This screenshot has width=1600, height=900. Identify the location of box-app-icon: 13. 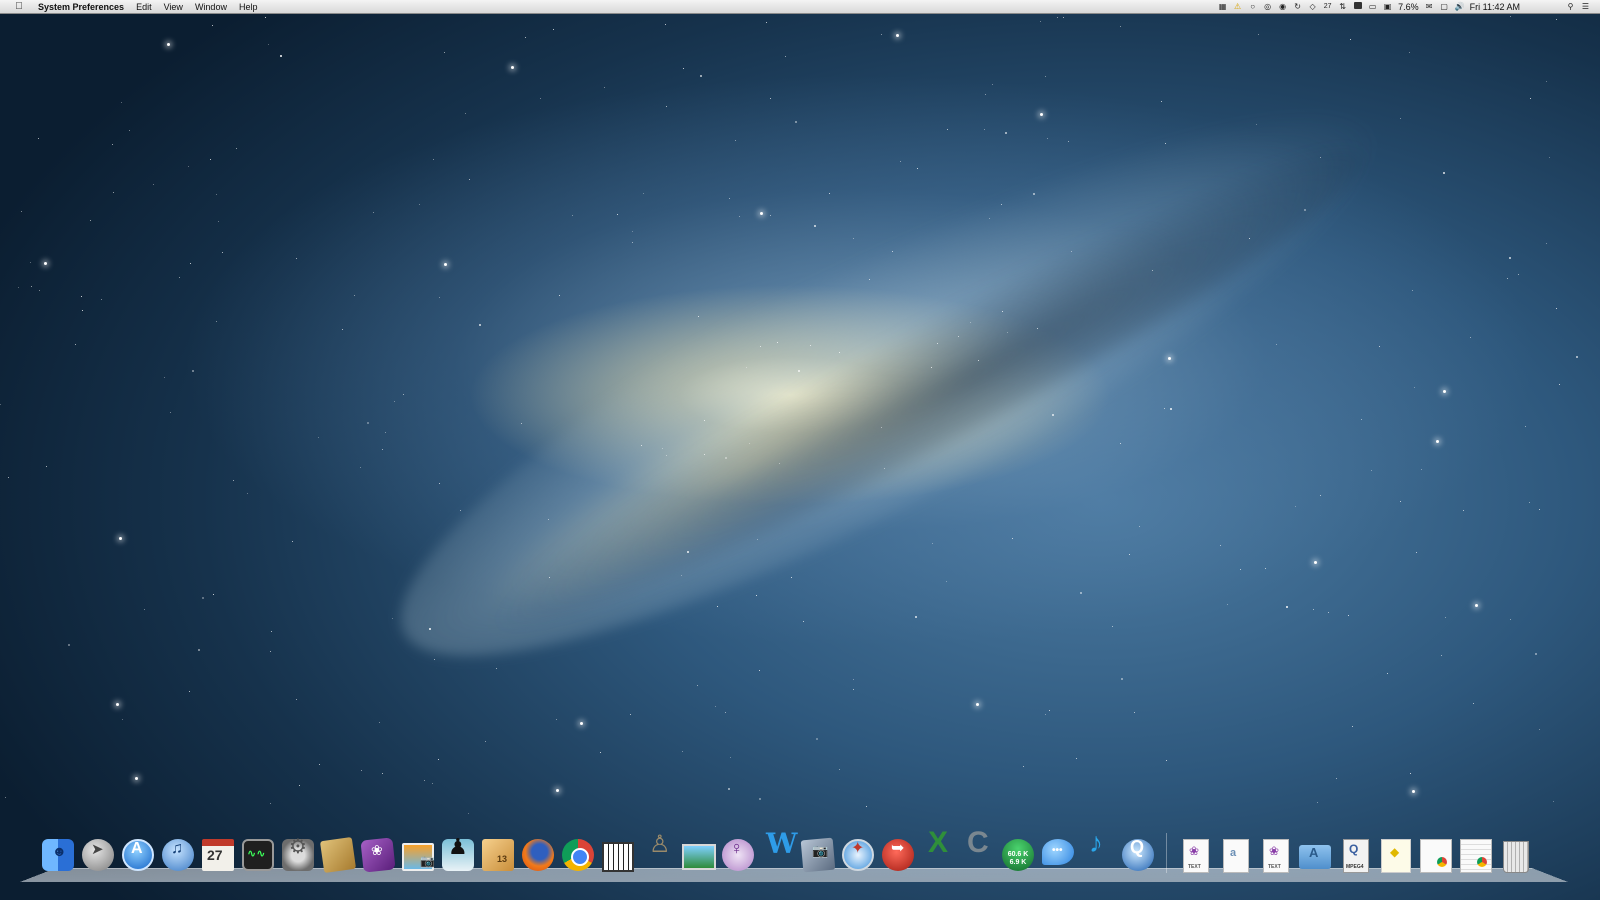
(498, 855).